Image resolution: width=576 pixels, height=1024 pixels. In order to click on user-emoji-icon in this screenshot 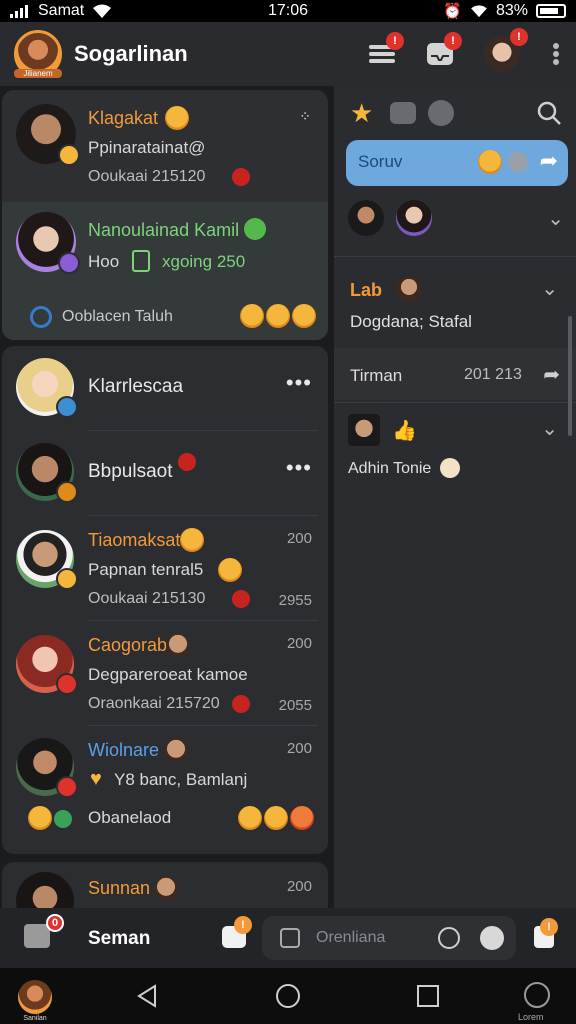, I will do `click(176, 750)`.